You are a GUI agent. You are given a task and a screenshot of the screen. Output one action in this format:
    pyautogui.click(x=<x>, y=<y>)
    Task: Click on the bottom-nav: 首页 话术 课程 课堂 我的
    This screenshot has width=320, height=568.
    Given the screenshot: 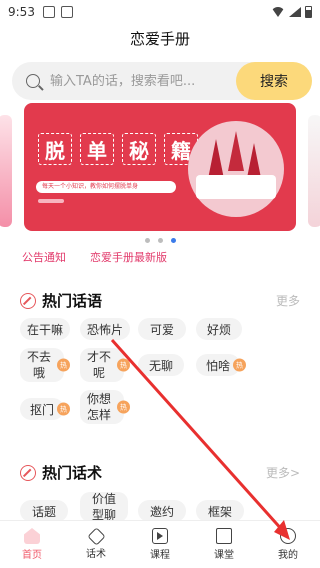 What is the action you would take?
    pyautogui.click(x=160, y=544)
    